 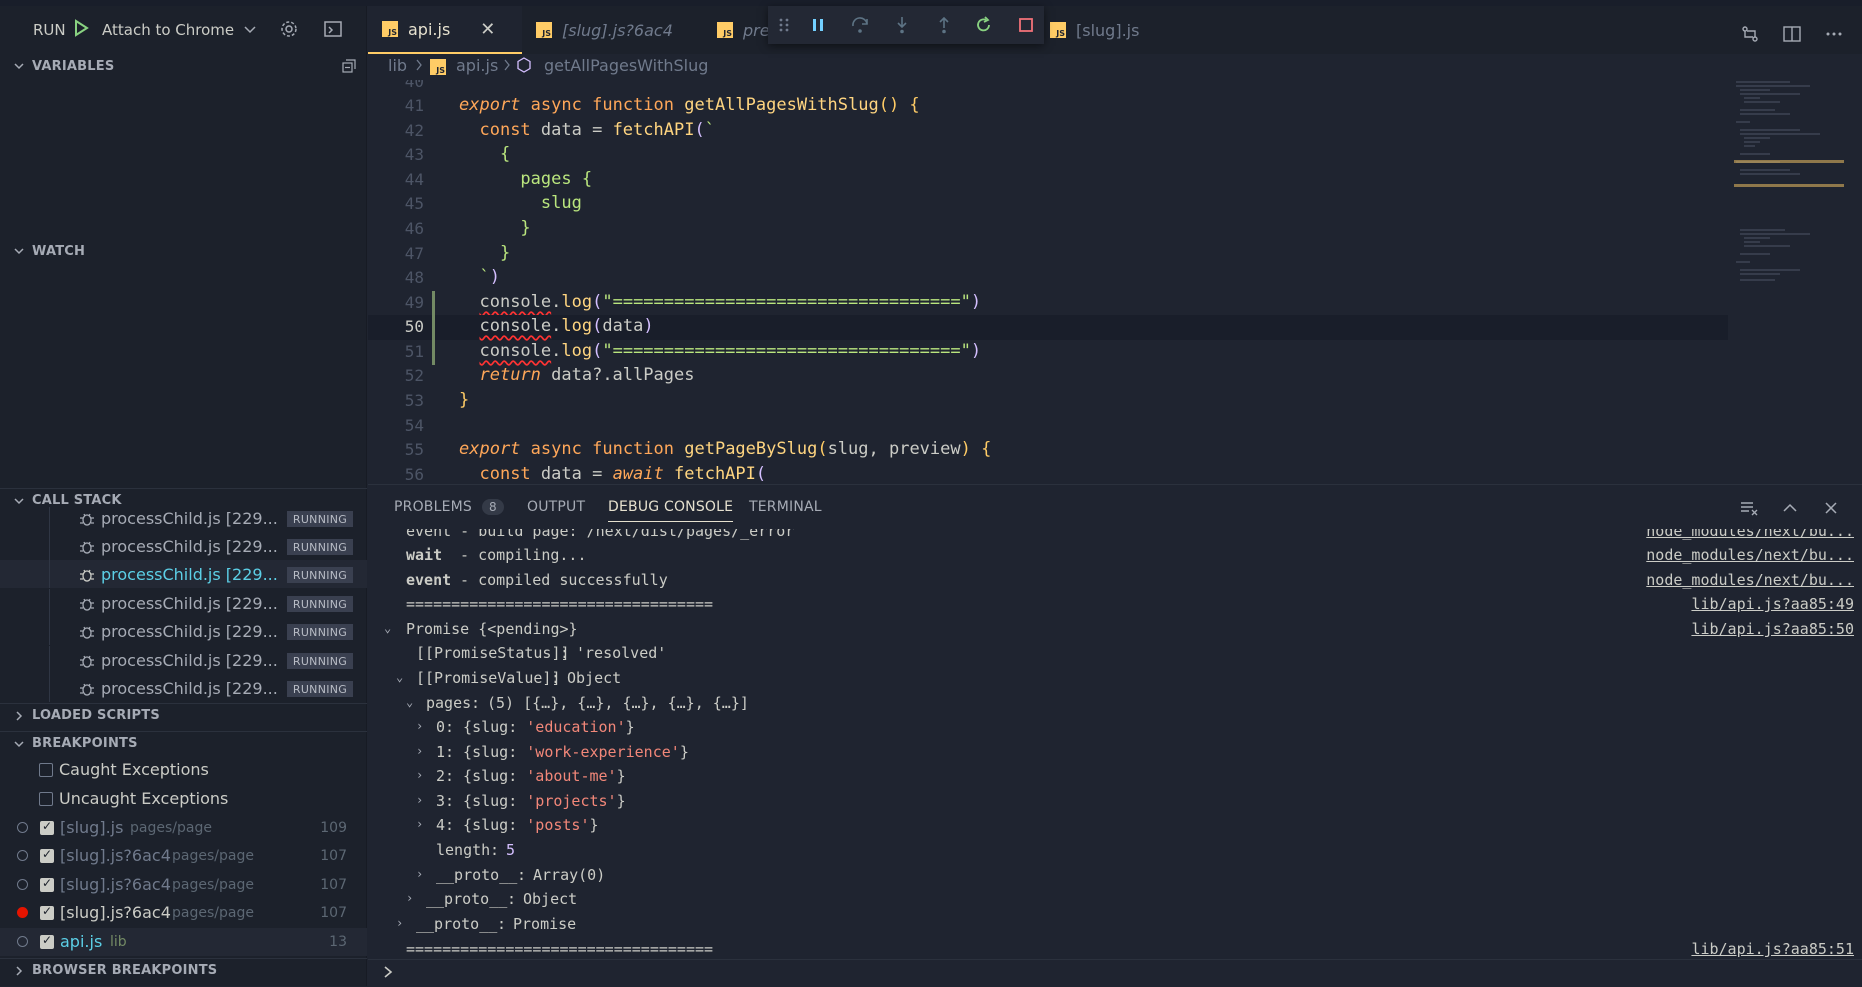 What do you see at coordinates (320, 661) in the screenshot?
I see `status-badge: RUNNING` at bounding box center [320, 661].